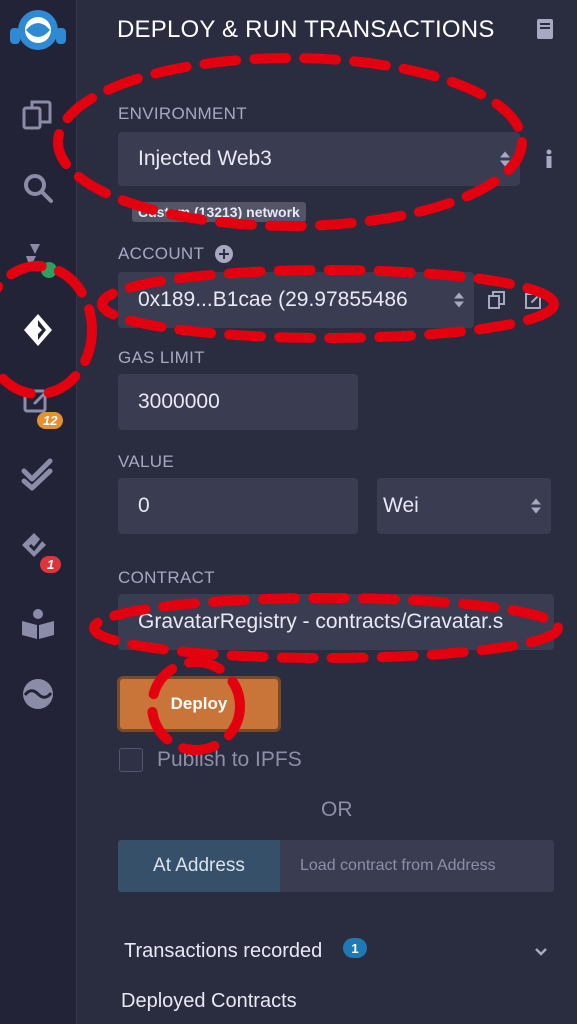 The width and height of the screenshot is (577, 1024). What do you see at coordinates (51, 564) in the screenshot?
I see `verify-count-badge: 1` at bounding box center [51, 564].